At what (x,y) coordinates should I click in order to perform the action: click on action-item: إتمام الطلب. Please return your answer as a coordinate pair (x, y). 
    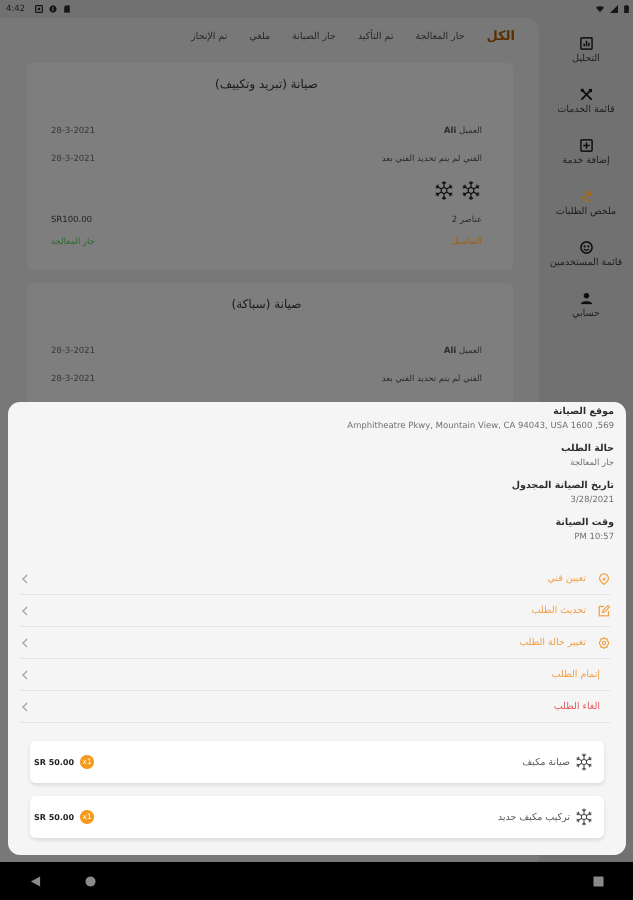
    Looking at the image, I should click on (315, 675).